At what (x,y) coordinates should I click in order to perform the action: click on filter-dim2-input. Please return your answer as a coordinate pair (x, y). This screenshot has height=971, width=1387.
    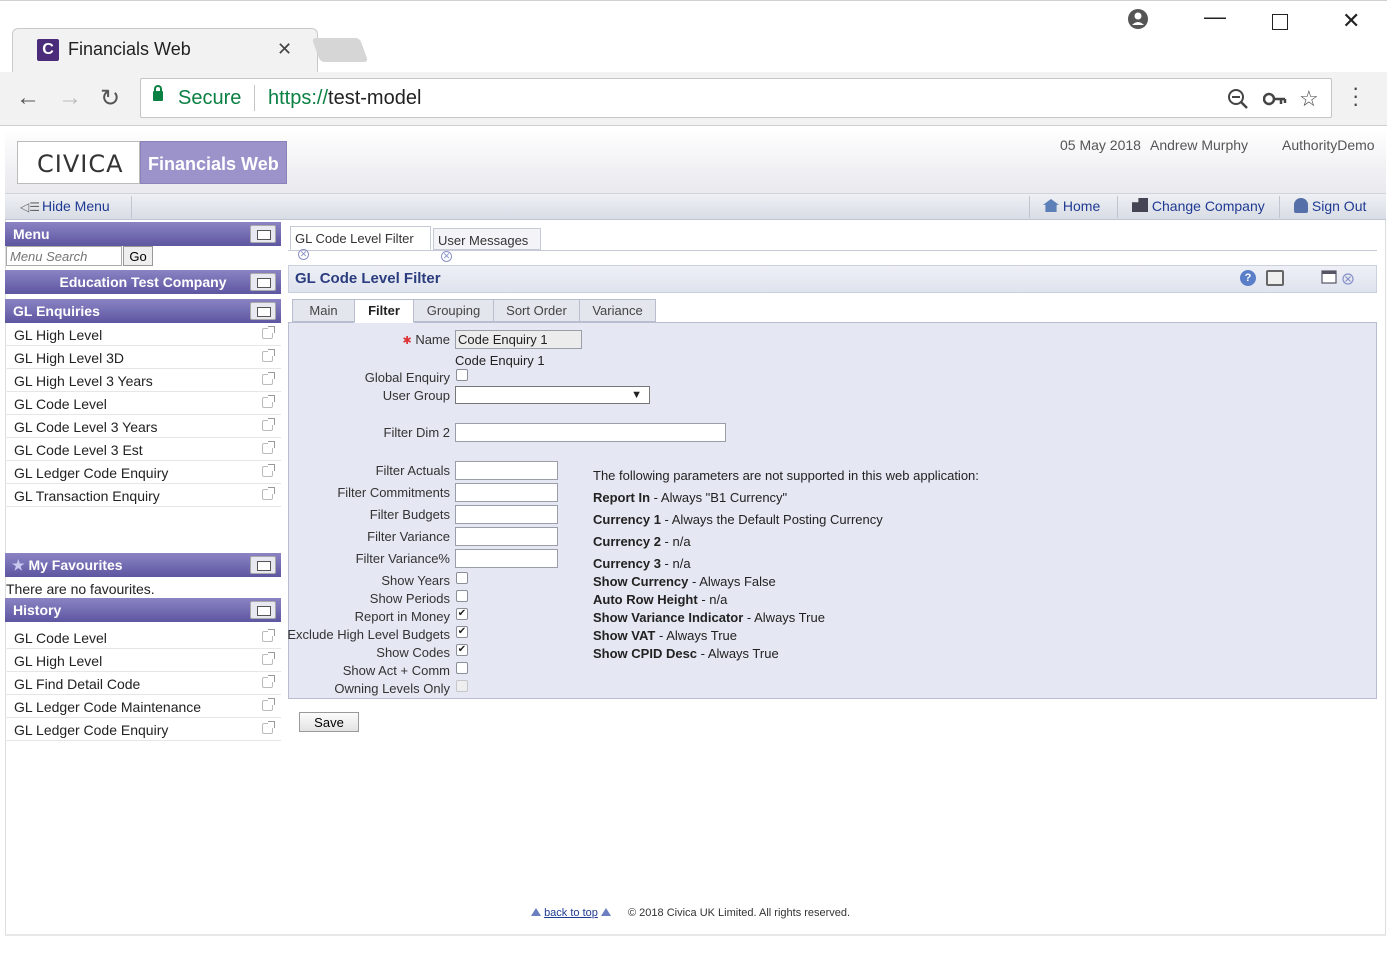
    Looking at the image, I should click on (590, 432).